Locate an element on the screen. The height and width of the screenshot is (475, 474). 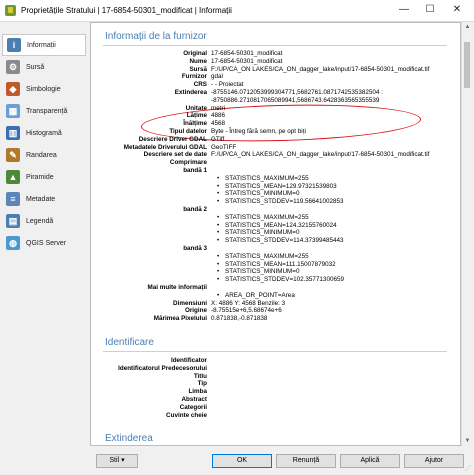
field-value: AREA_OR_POINT=Area is located at coordinates (260, 295).